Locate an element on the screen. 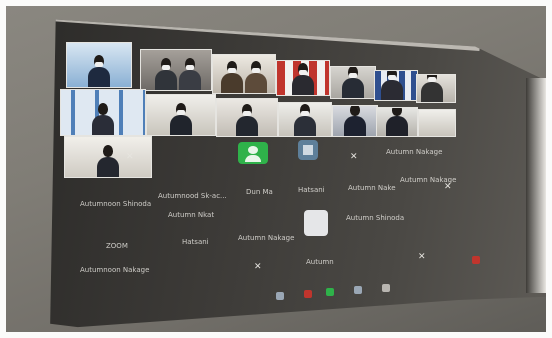 Image resolution: width=552 pixels, height=338 pixels. participant-label: Autumnoon Shinoda is located at coordinates (116, 204).